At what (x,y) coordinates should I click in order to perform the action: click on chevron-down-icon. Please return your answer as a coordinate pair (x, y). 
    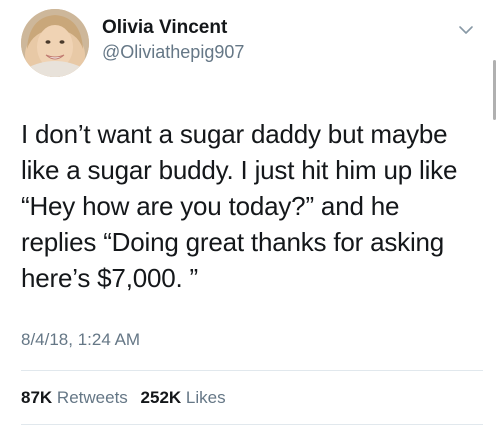
    Looking at the image, I should click on (466, 30).